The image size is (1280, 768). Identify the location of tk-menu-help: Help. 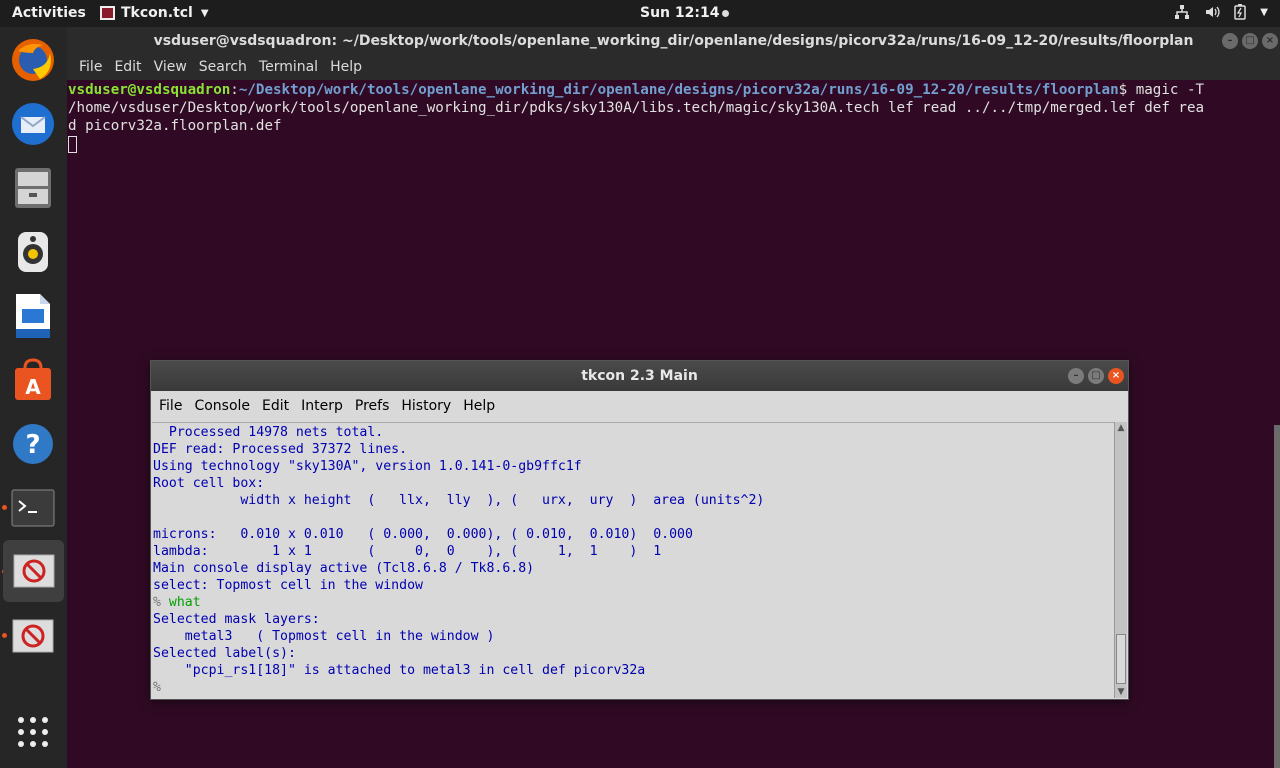
(479, 406).